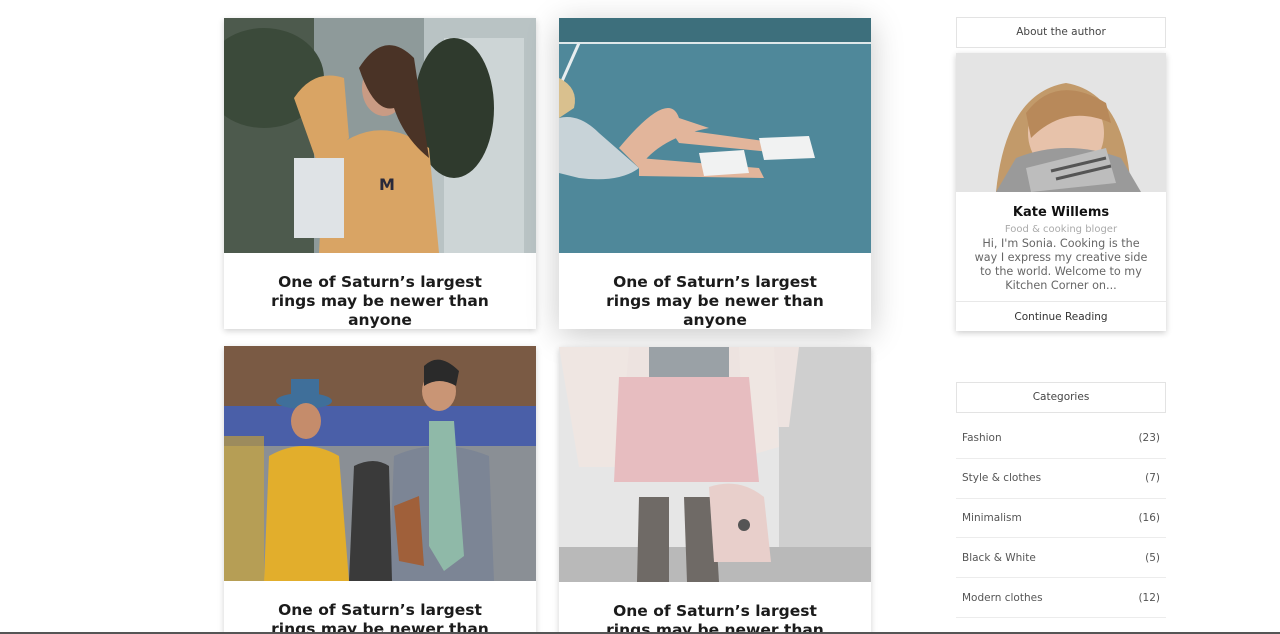 The height and width of the screenshot is (634, 1280). Describe the element at coordinates (715, 135) in the screenshot. I see `post-image-woman-lying-court` at that location.